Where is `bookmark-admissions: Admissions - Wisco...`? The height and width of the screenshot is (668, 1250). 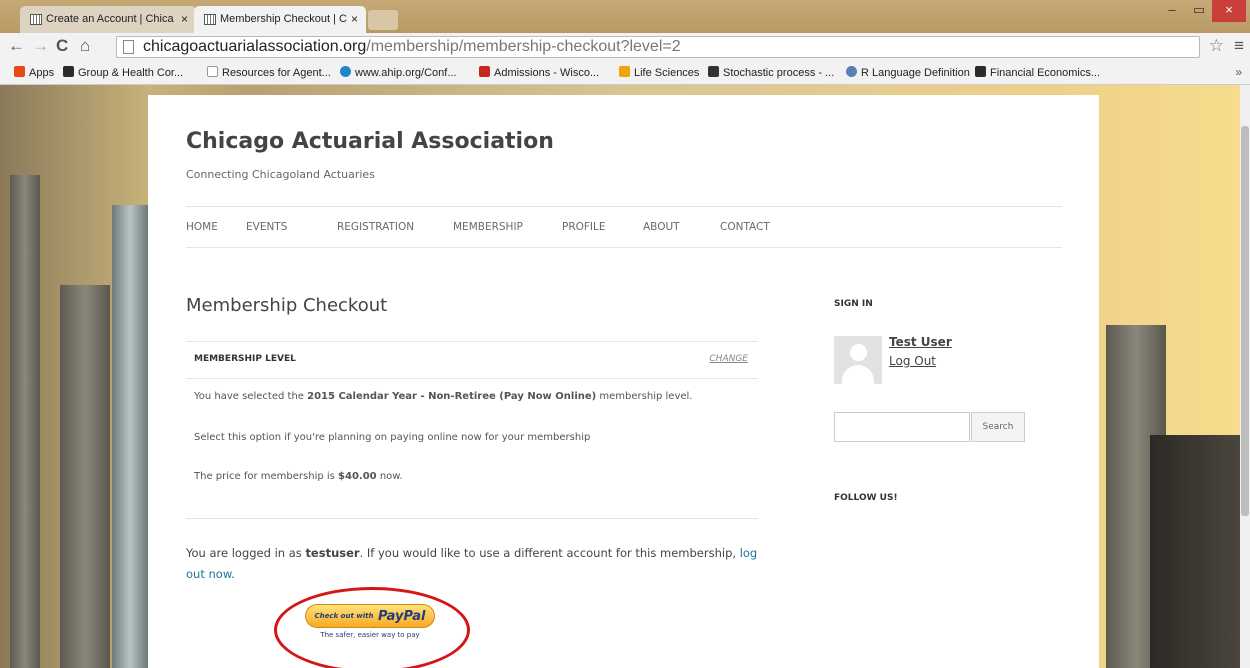 bookmark-admissions: Admissions - Wisco... is located at coordinates (539, 72).